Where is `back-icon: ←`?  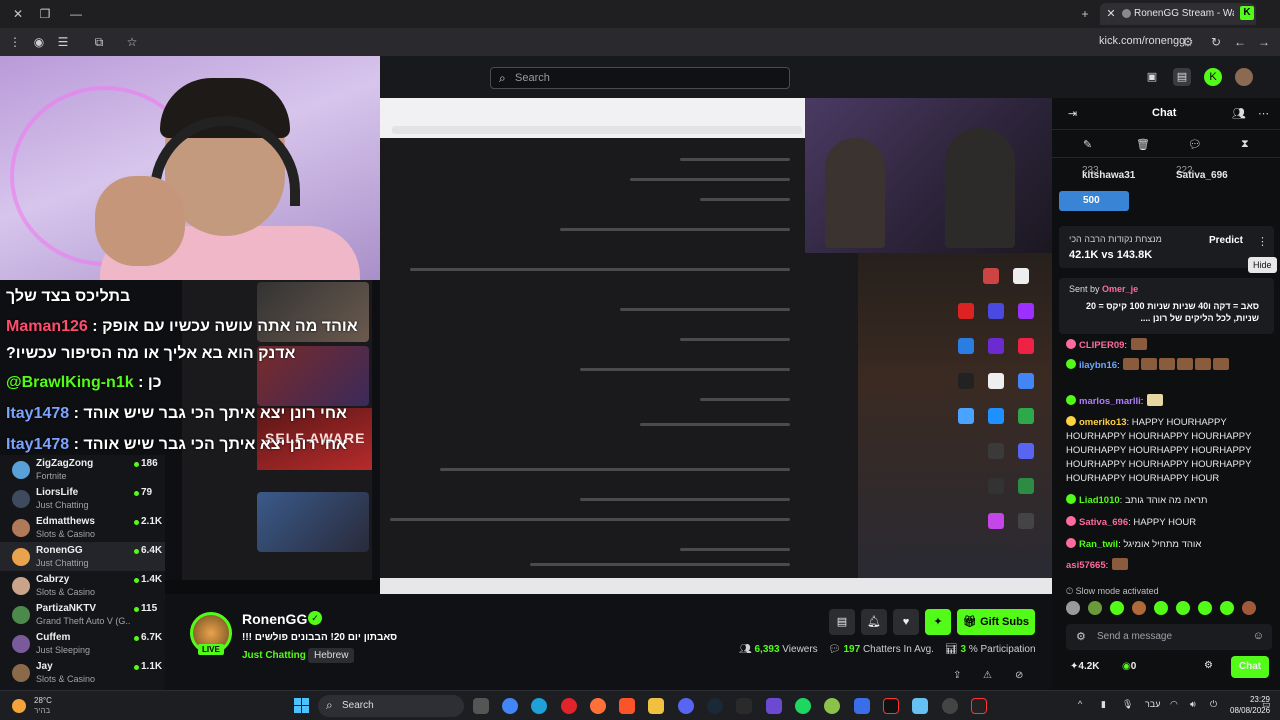
back-icon: ← is located at coordinates (1240, 42).